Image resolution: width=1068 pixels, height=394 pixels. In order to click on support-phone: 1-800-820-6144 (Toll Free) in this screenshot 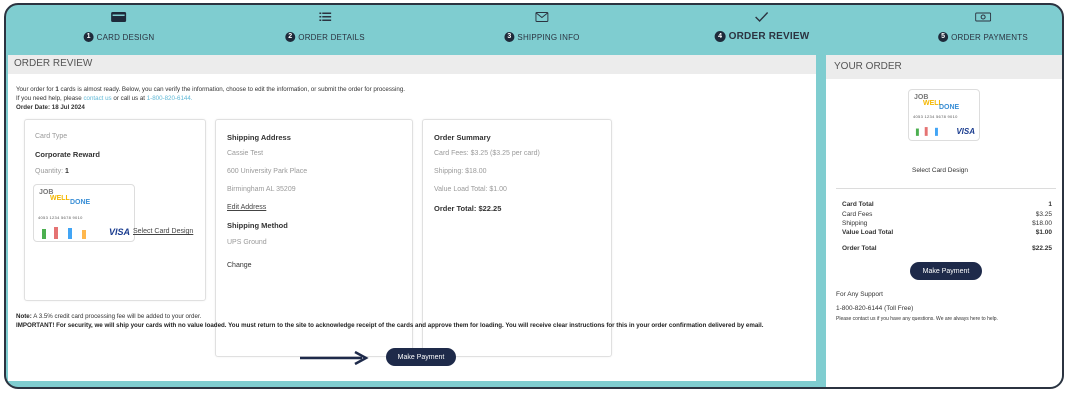, I will do `click(874, 308)`.